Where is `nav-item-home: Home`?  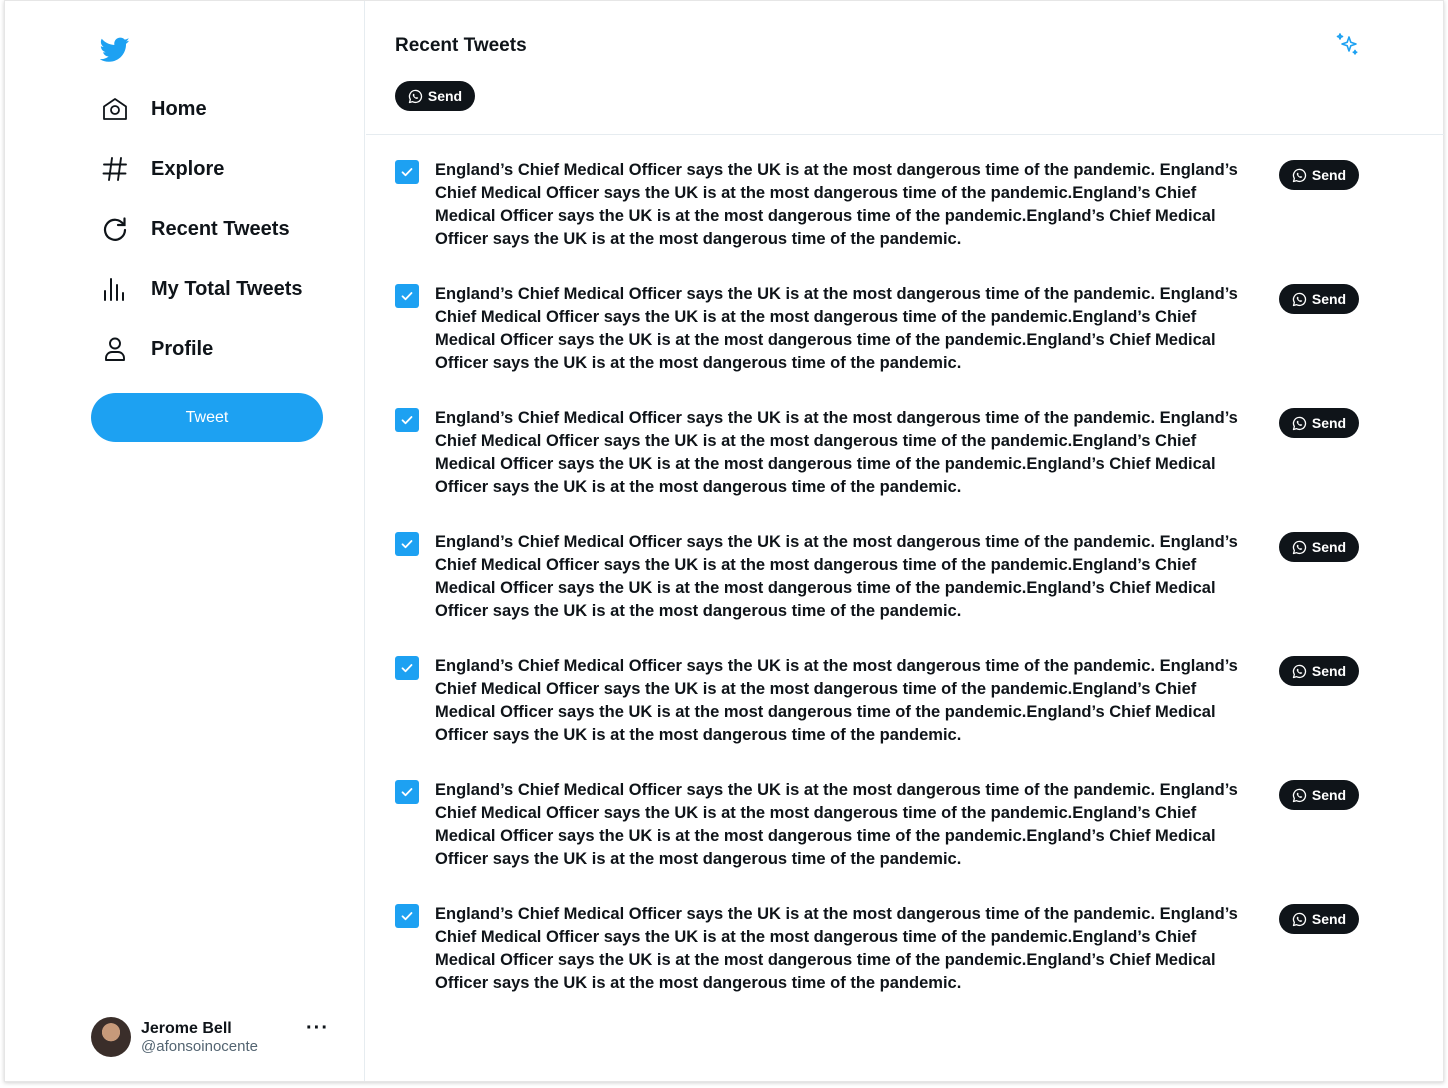 nav-item-home: Home is located at coordinates (202, 109).